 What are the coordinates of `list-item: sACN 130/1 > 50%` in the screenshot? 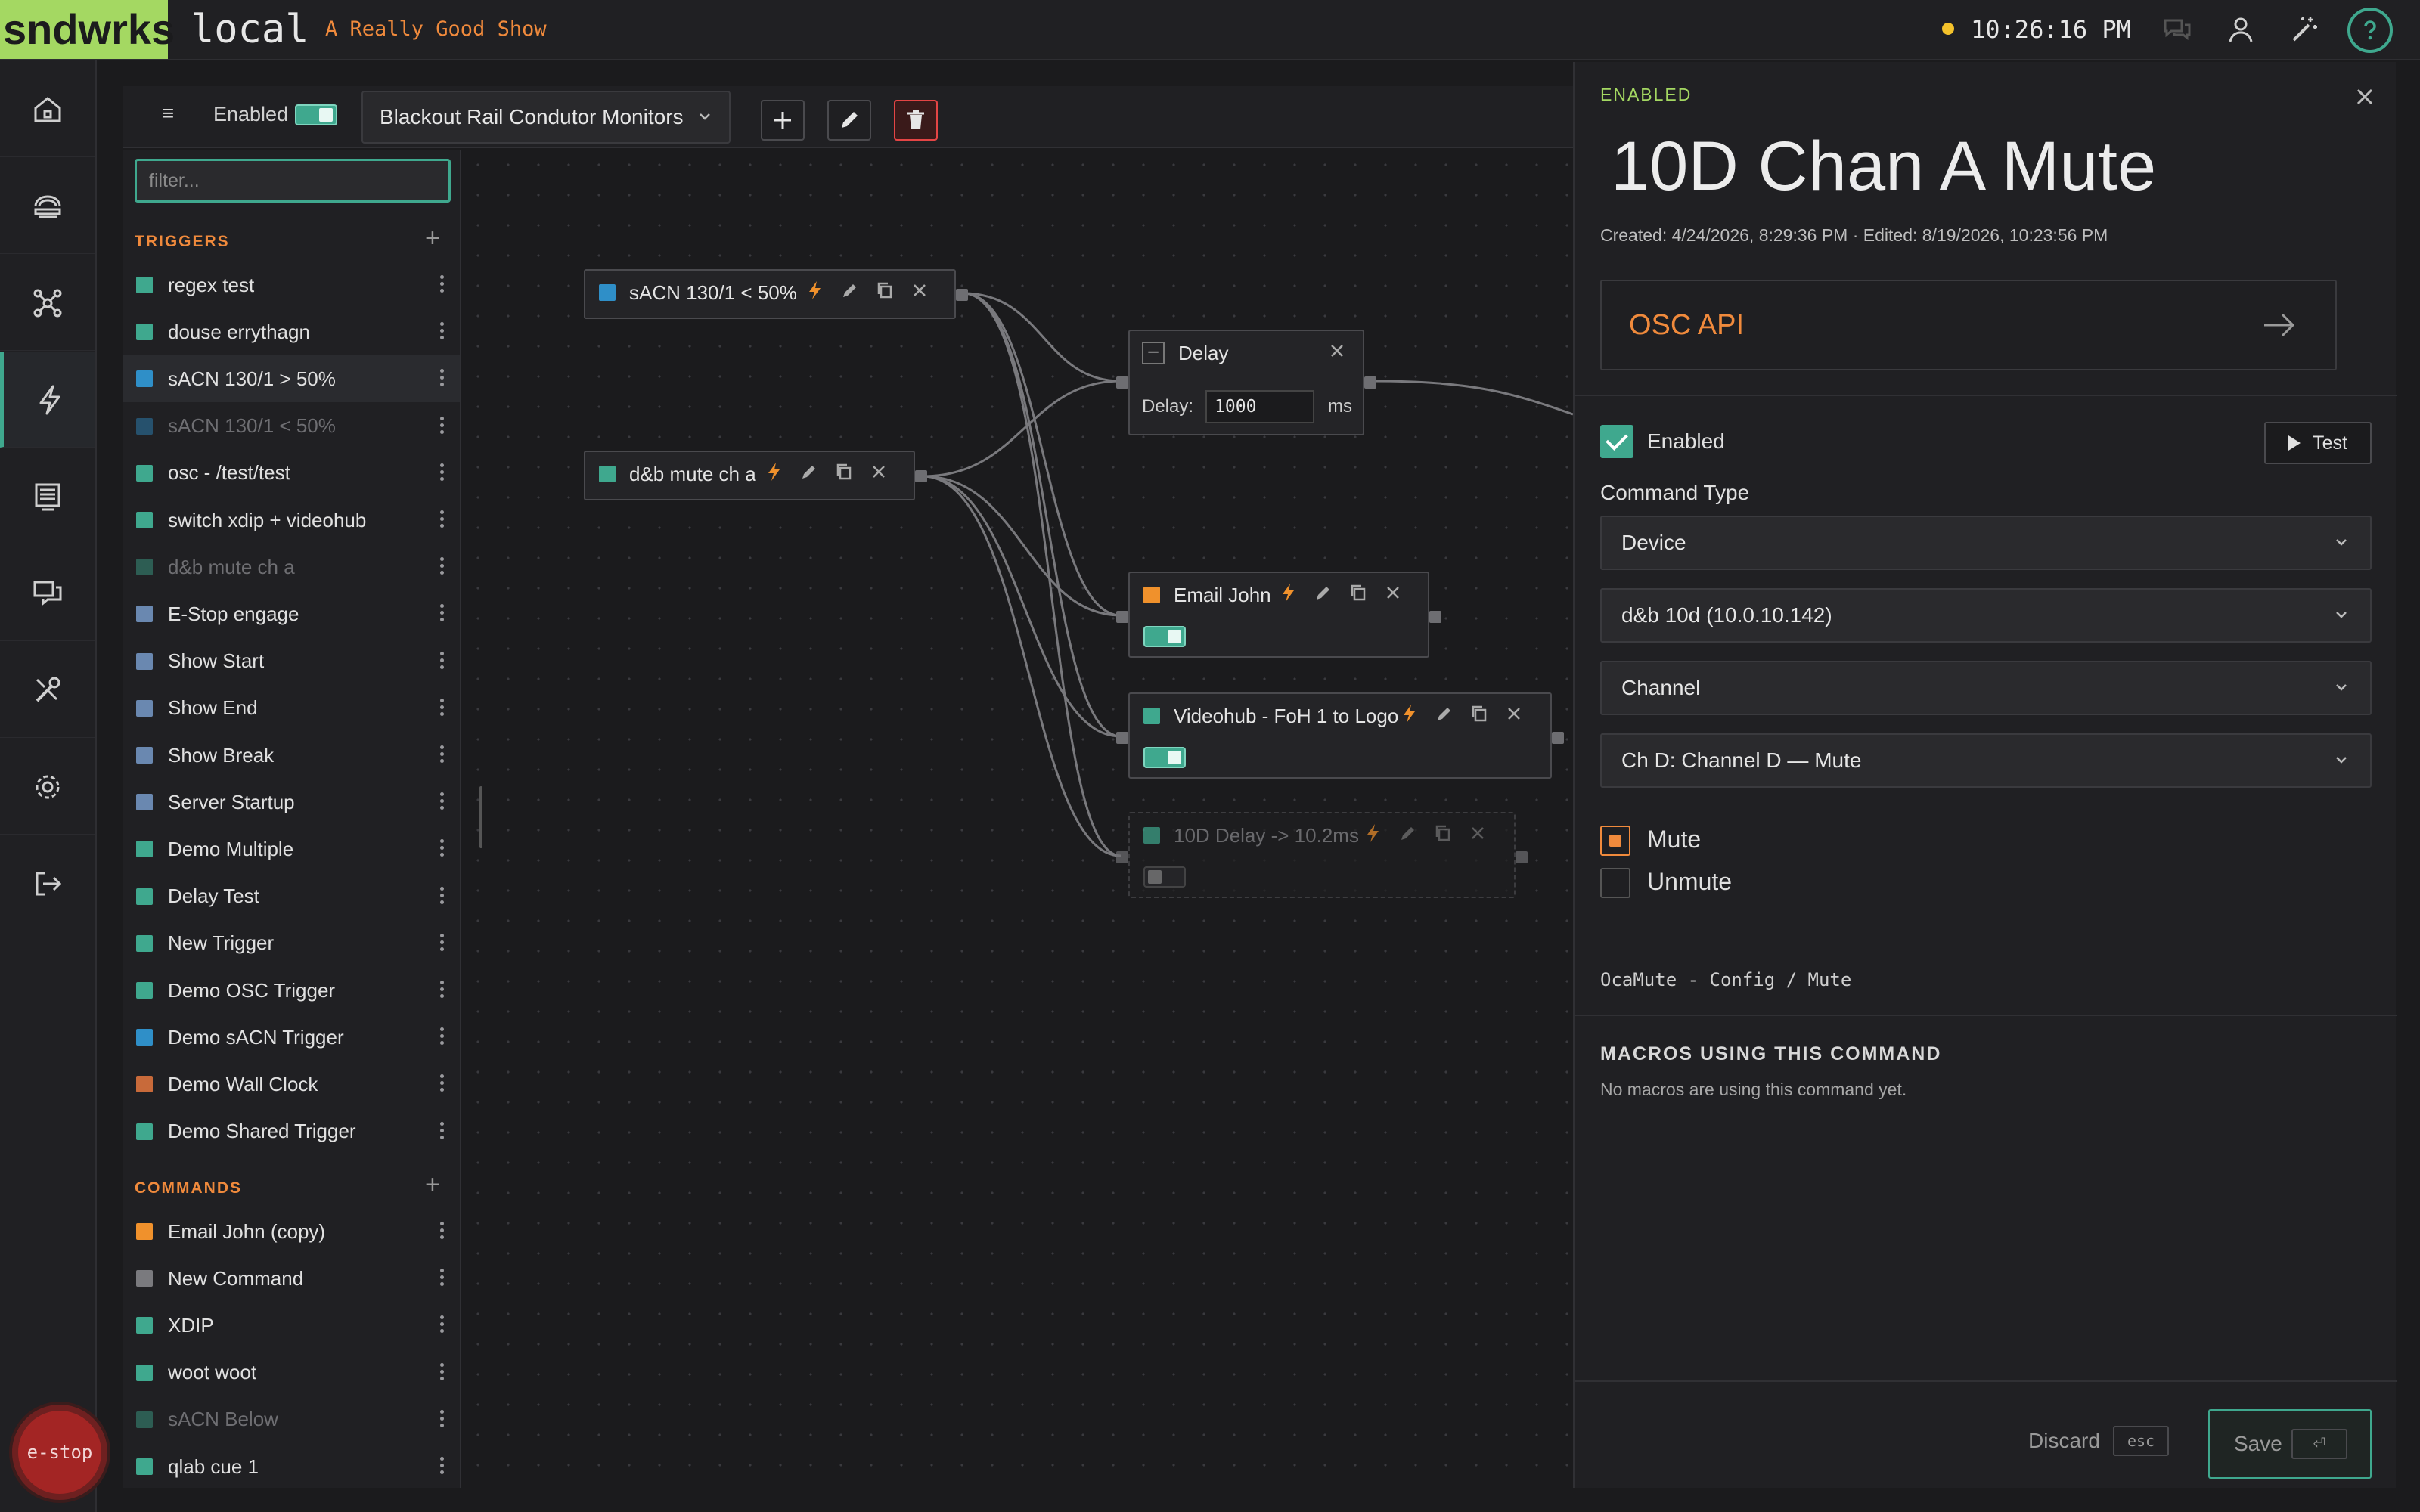 It's located at (291, 379).